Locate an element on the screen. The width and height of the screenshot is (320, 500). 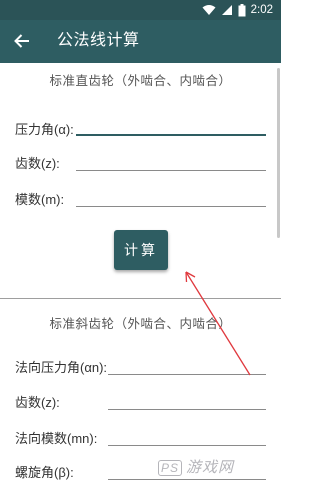
status-time: 2:02 is located at coordinates (261, 10).